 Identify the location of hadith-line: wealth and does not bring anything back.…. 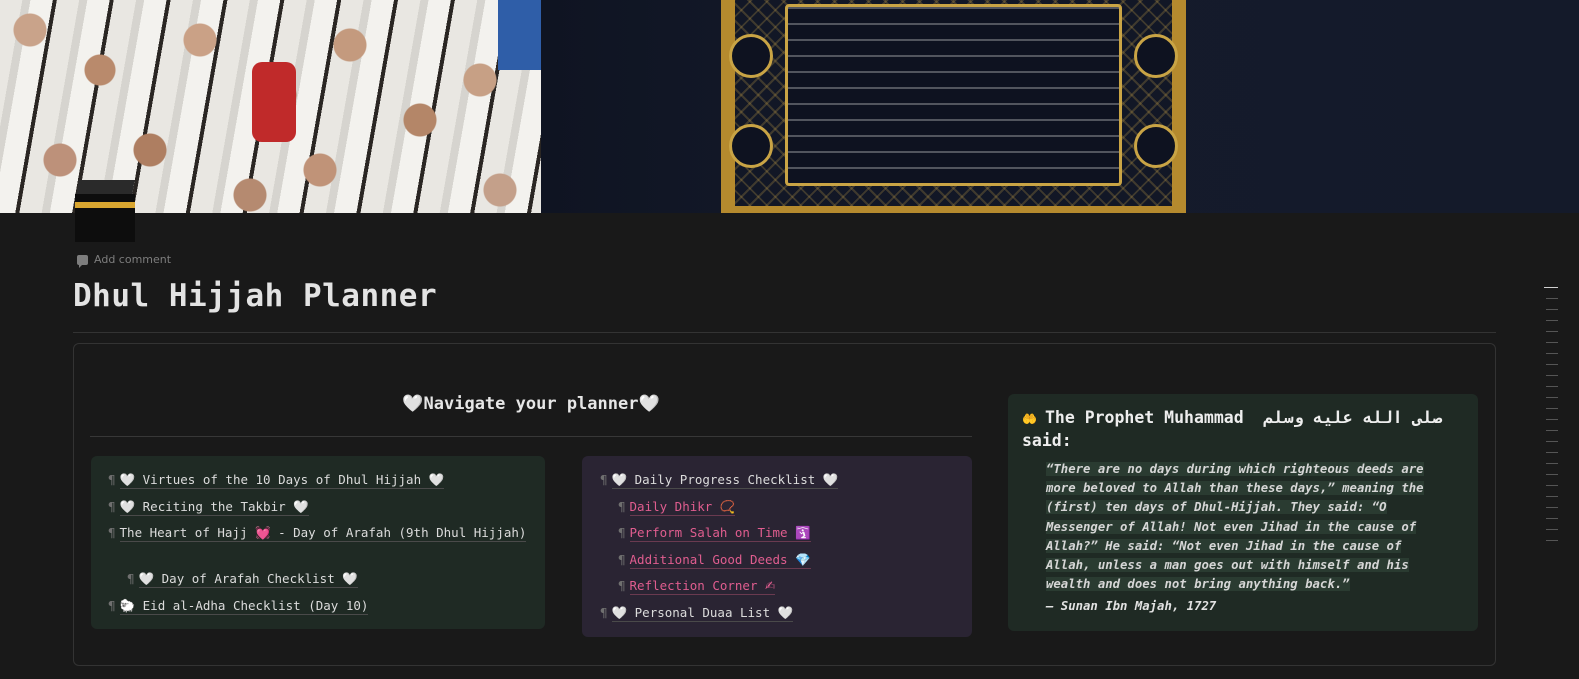
(1198, 584).